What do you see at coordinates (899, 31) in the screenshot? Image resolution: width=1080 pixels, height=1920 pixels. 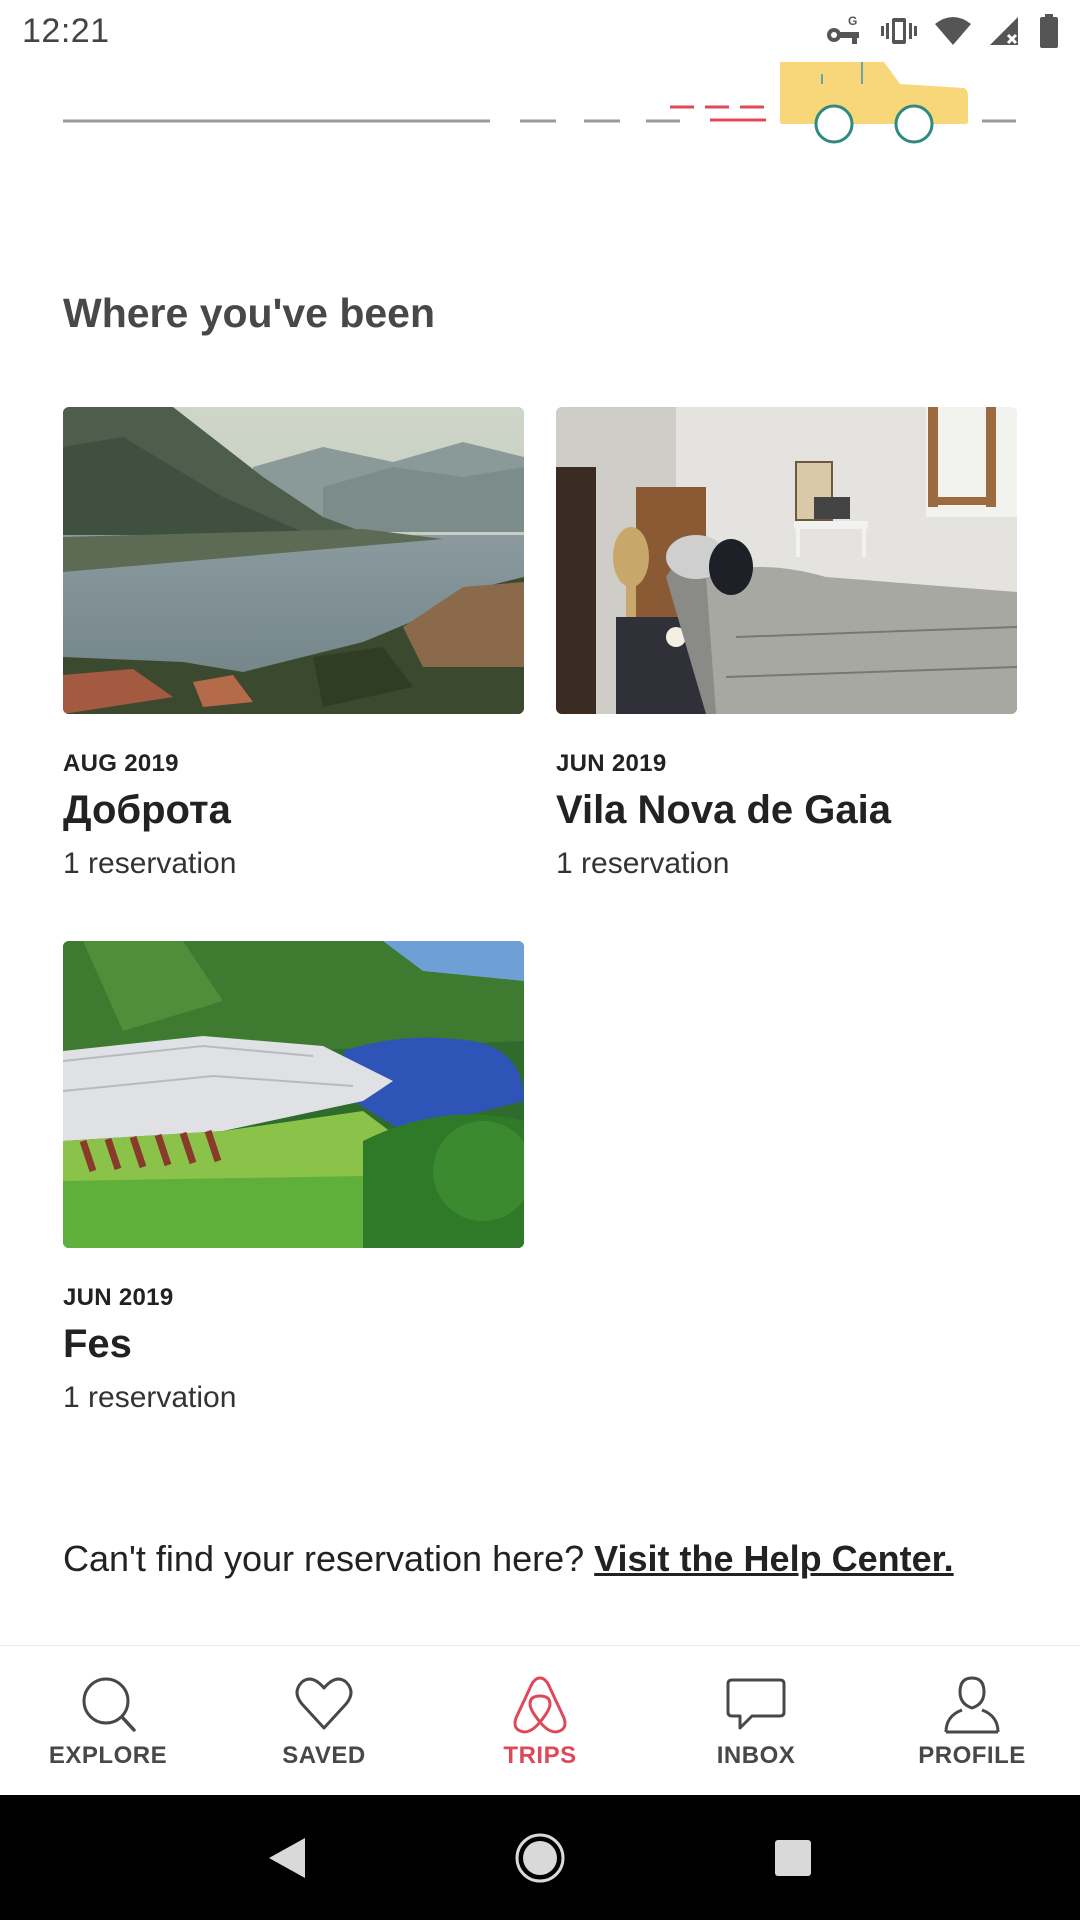 I see `vibrate-icon` at bounding box center [899, 31].